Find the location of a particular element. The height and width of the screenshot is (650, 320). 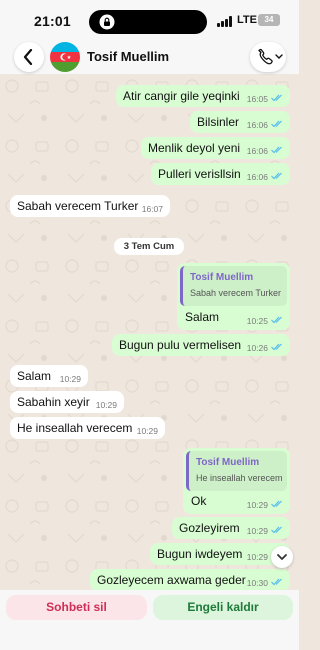

message-bubble-outgoing: Pulleri verisllsin 16:06 is located at coordinates (220, 174).